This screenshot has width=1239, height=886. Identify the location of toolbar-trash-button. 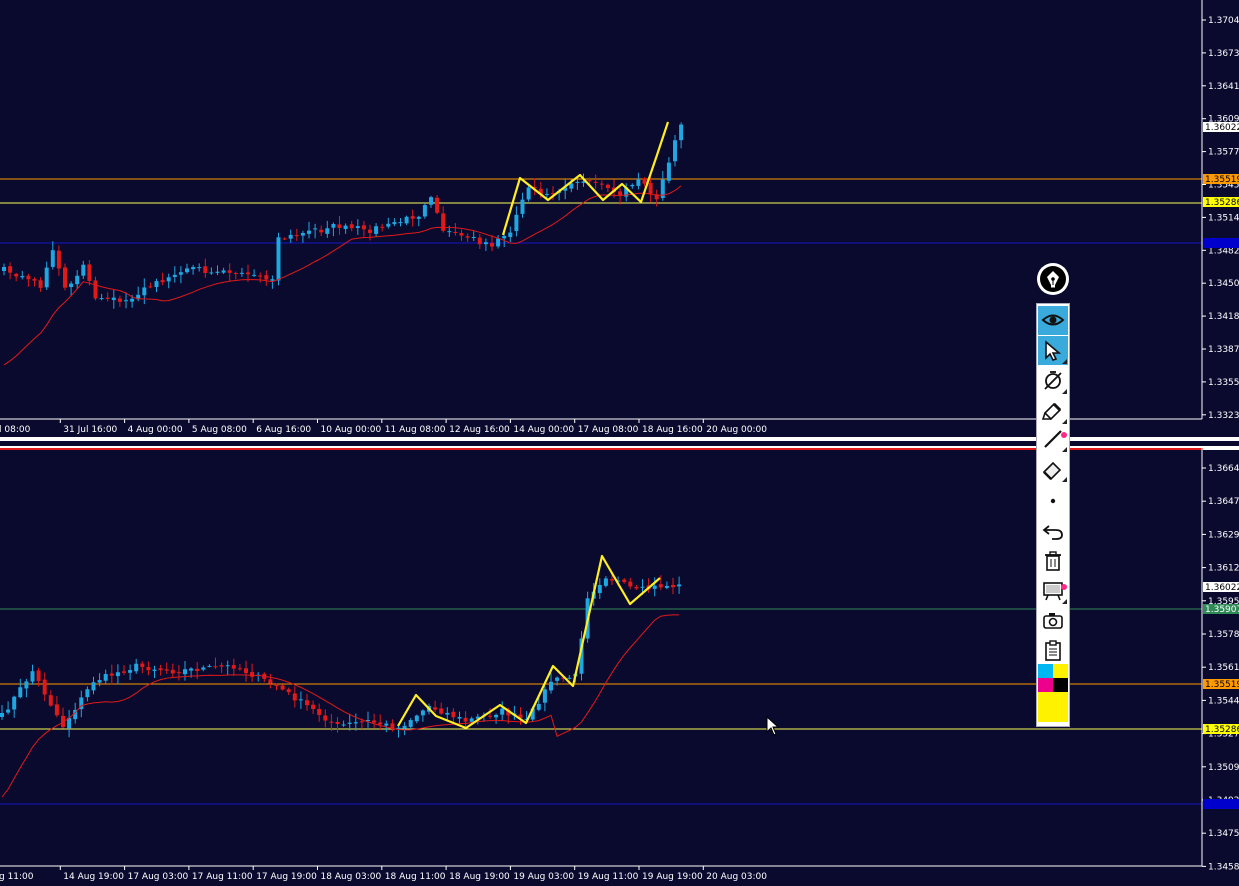
(1053, 560).